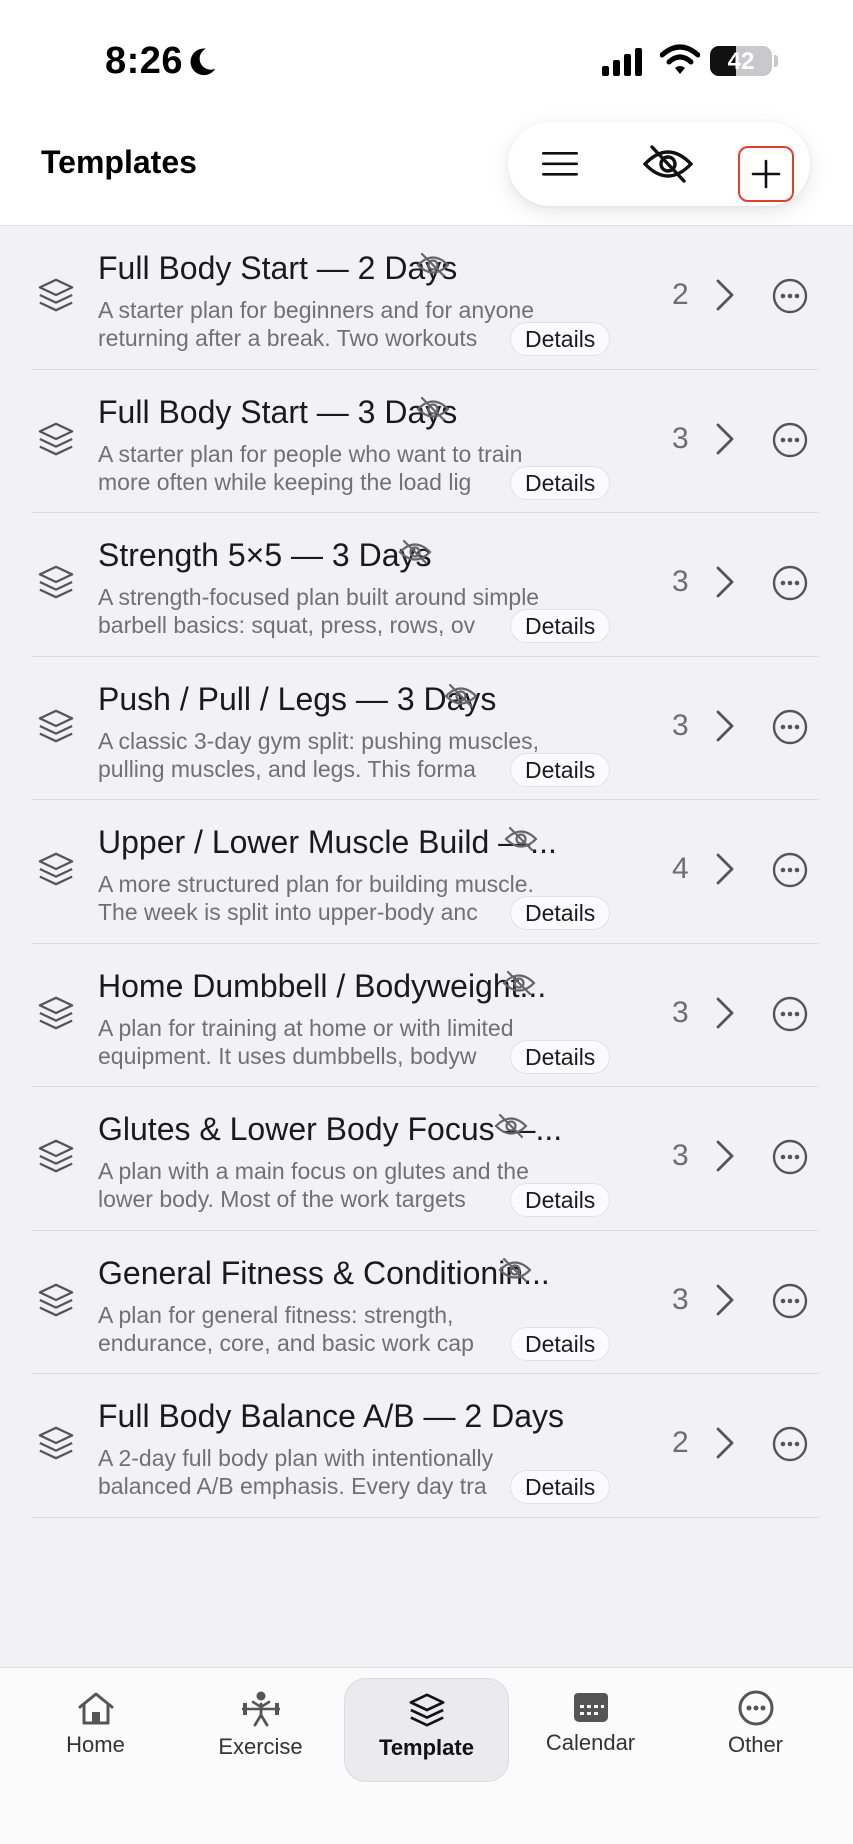 This screenshot has height=1844, width=853. What do you see at coordinates (331, 1416) in the screenshot?
I see `template-title: Full Body Balance A/B — 2 Days` at bounding box center [331, 1416].